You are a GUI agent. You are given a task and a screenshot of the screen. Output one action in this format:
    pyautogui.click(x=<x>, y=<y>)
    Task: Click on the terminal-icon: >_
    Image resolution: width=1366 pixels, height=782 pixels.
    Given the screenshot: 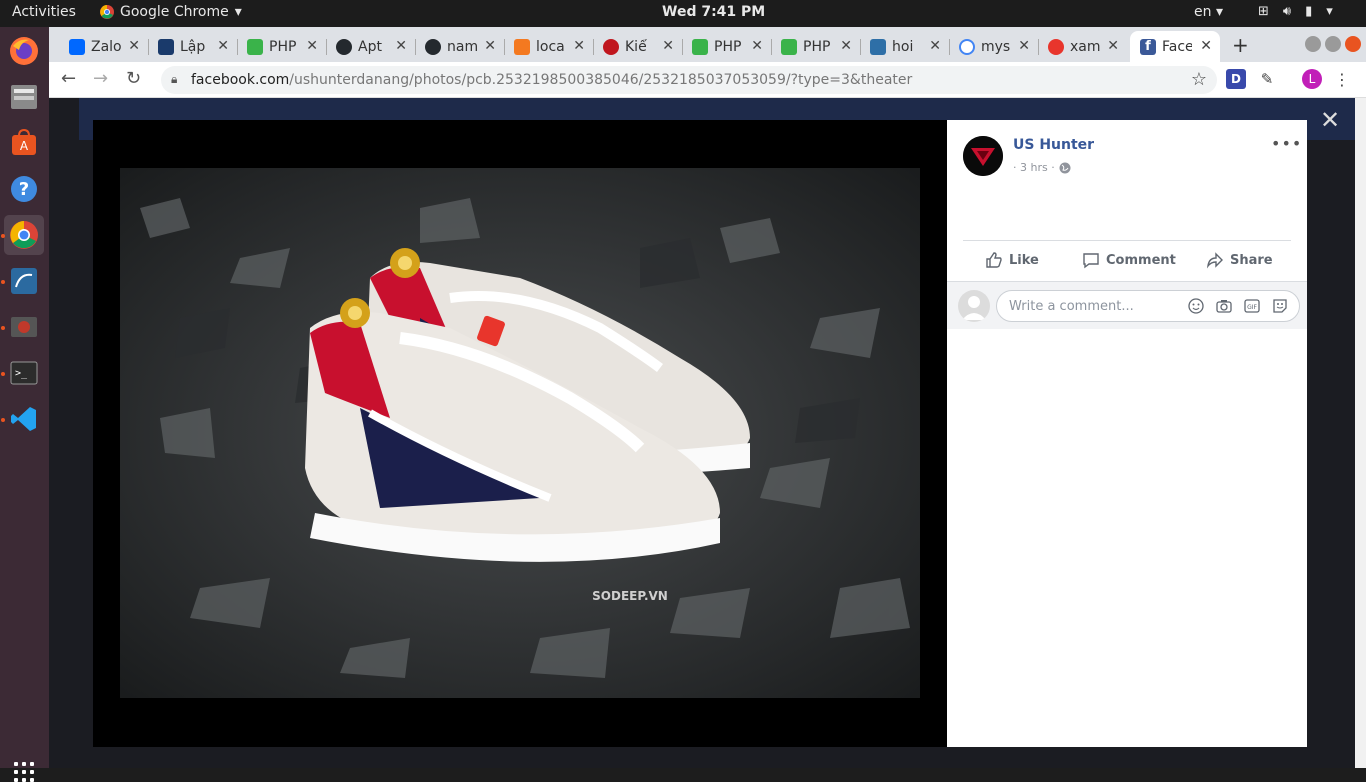 What is the action you would take?
    pyautogui.click(x=24, y=373)
    